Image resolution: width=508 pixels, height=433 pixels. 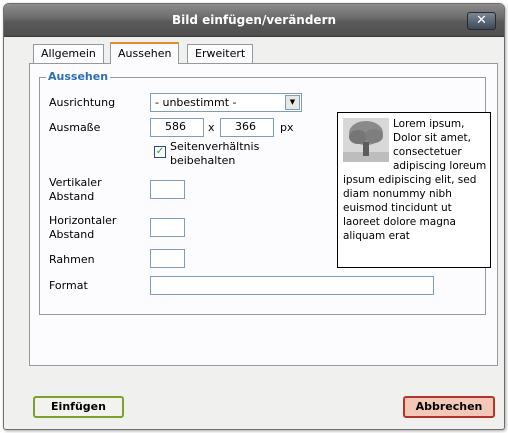 What do you see at coordinates (287, 127) in the screenshot?
I see `dimensions-unit: px` at bounding box center [287, 127].